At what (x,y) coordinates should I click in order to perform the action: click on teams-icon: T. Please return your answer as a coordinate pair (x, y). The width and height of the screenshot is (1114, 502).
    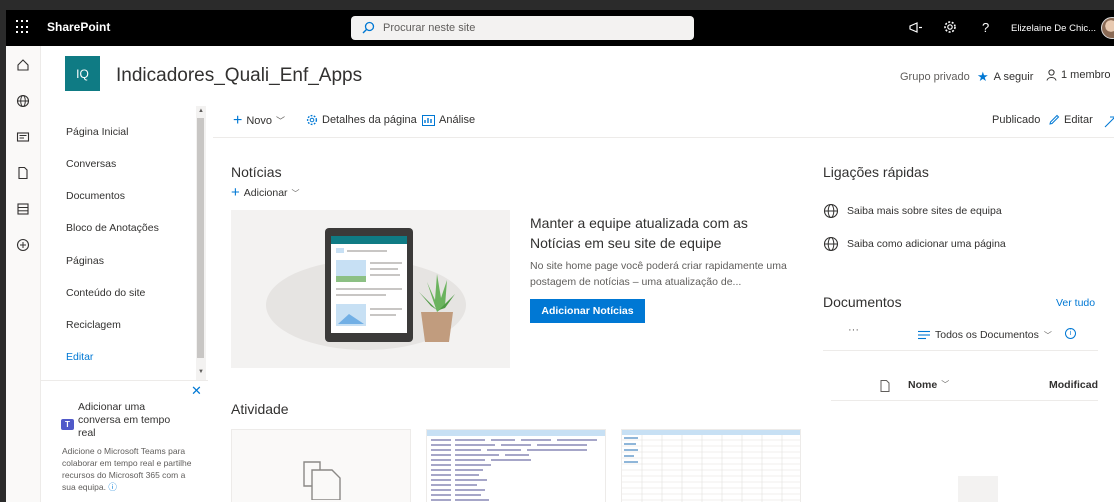
    Looking at the image, I should click on (67, 424).